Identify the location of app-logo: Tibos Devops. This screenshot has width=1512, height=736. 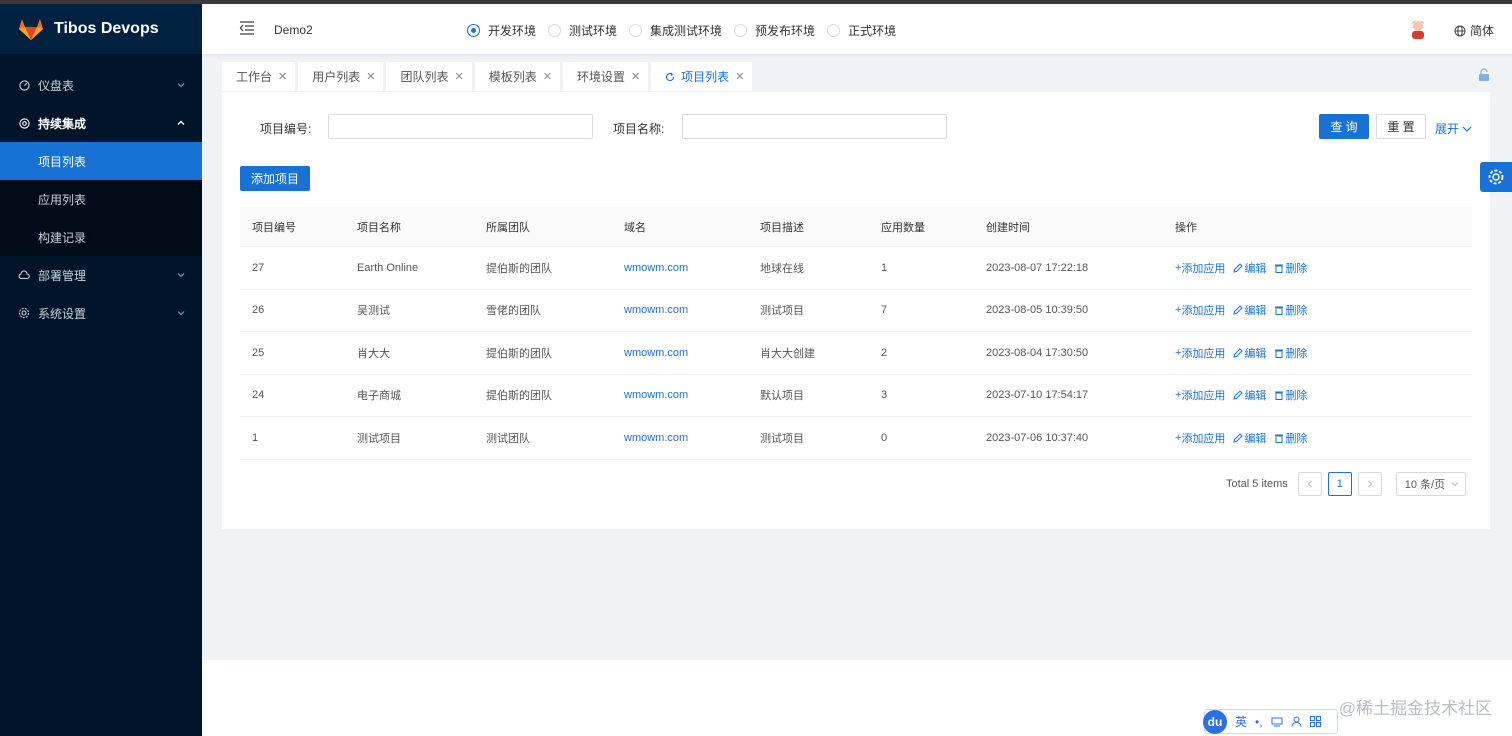
(101, 29).